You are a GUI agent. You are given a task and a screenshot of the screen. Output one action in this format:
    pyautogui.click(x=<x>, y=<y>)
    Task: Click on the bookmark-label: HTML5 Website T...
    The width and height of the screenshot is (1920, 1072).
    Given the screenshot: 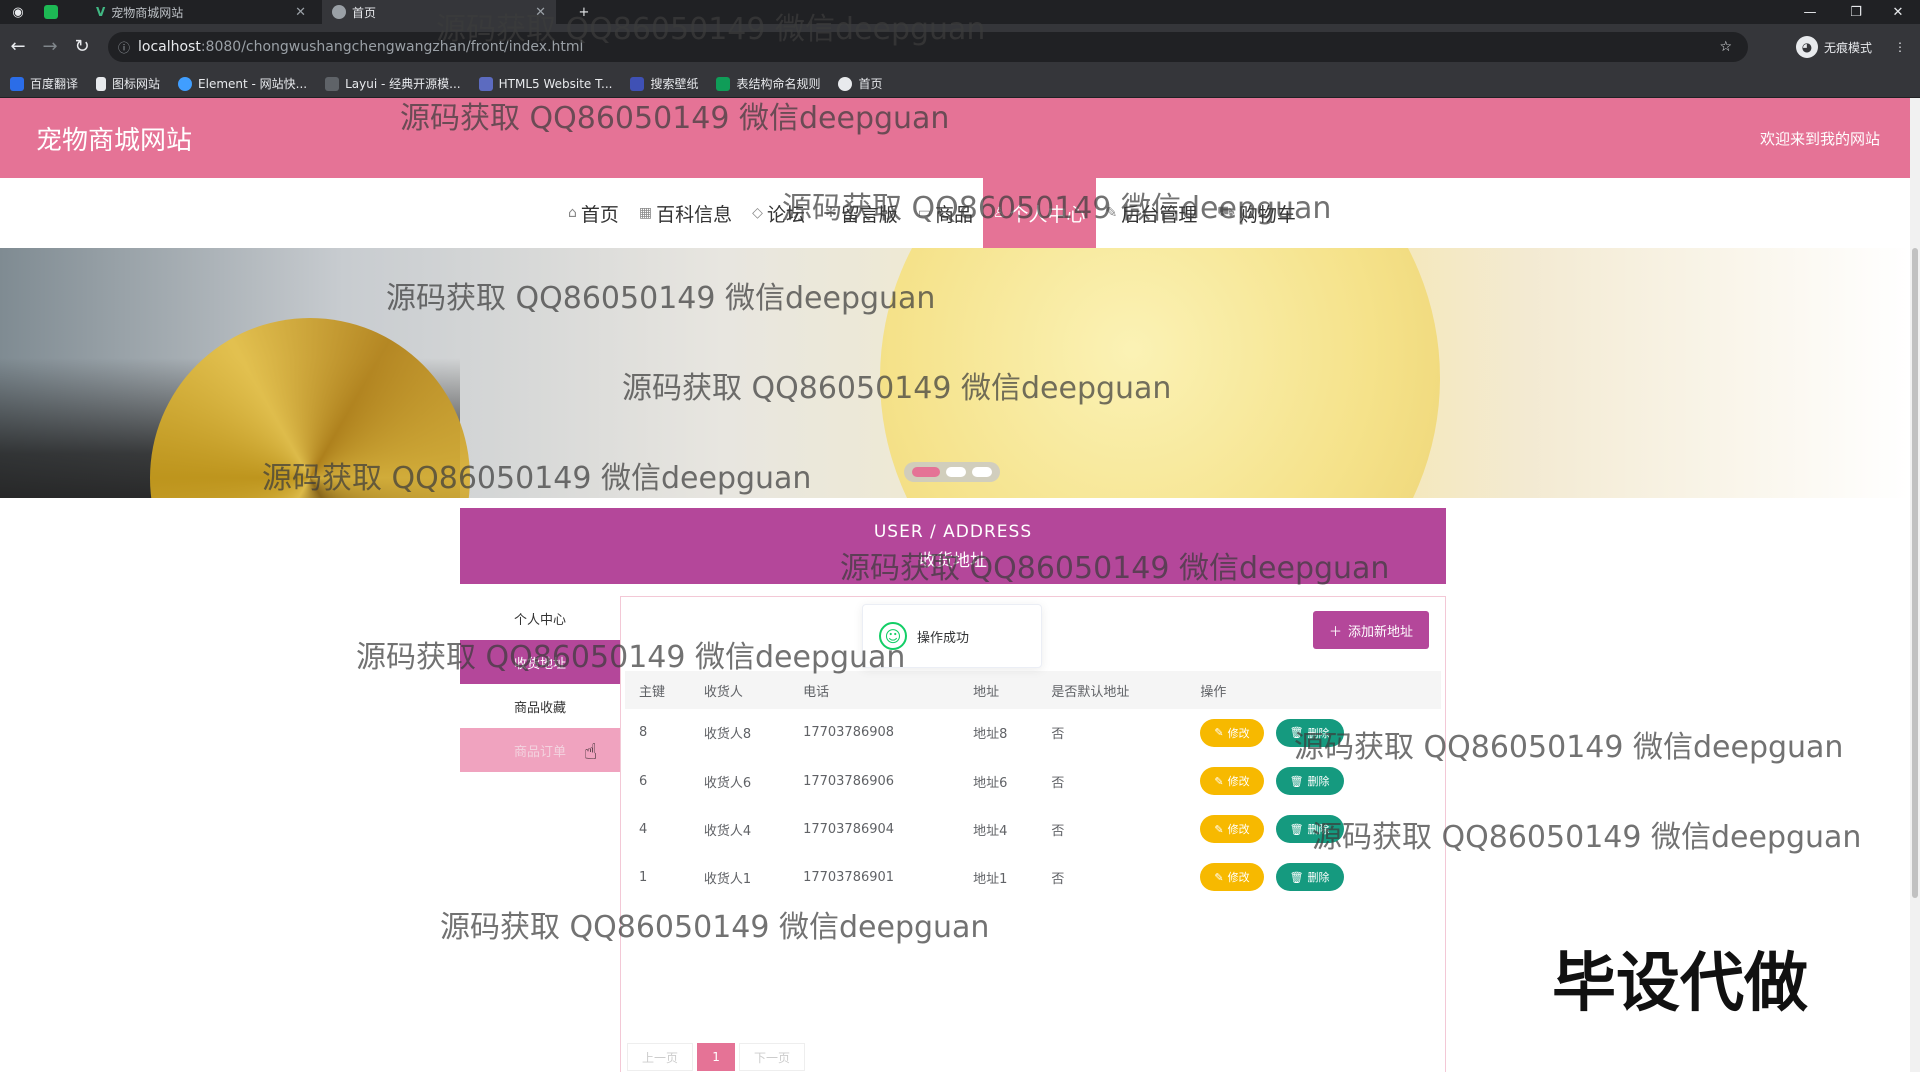 What is the action you would take?
    pyautogui.click(x=555, y=83)
    